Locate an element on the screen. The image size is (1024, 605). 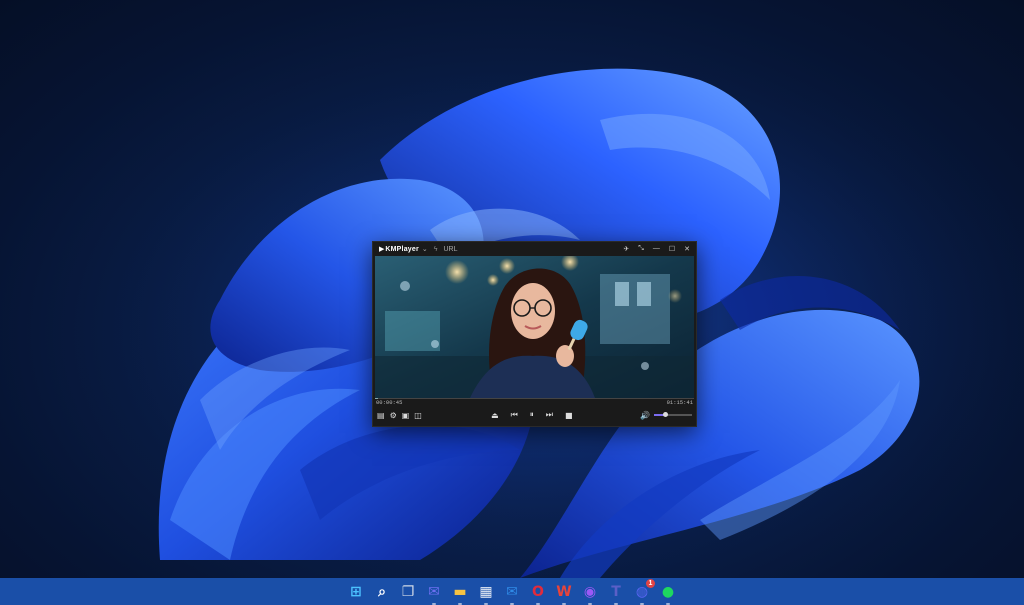
app-title: KMPlayer is located at coordinates (402, 249).